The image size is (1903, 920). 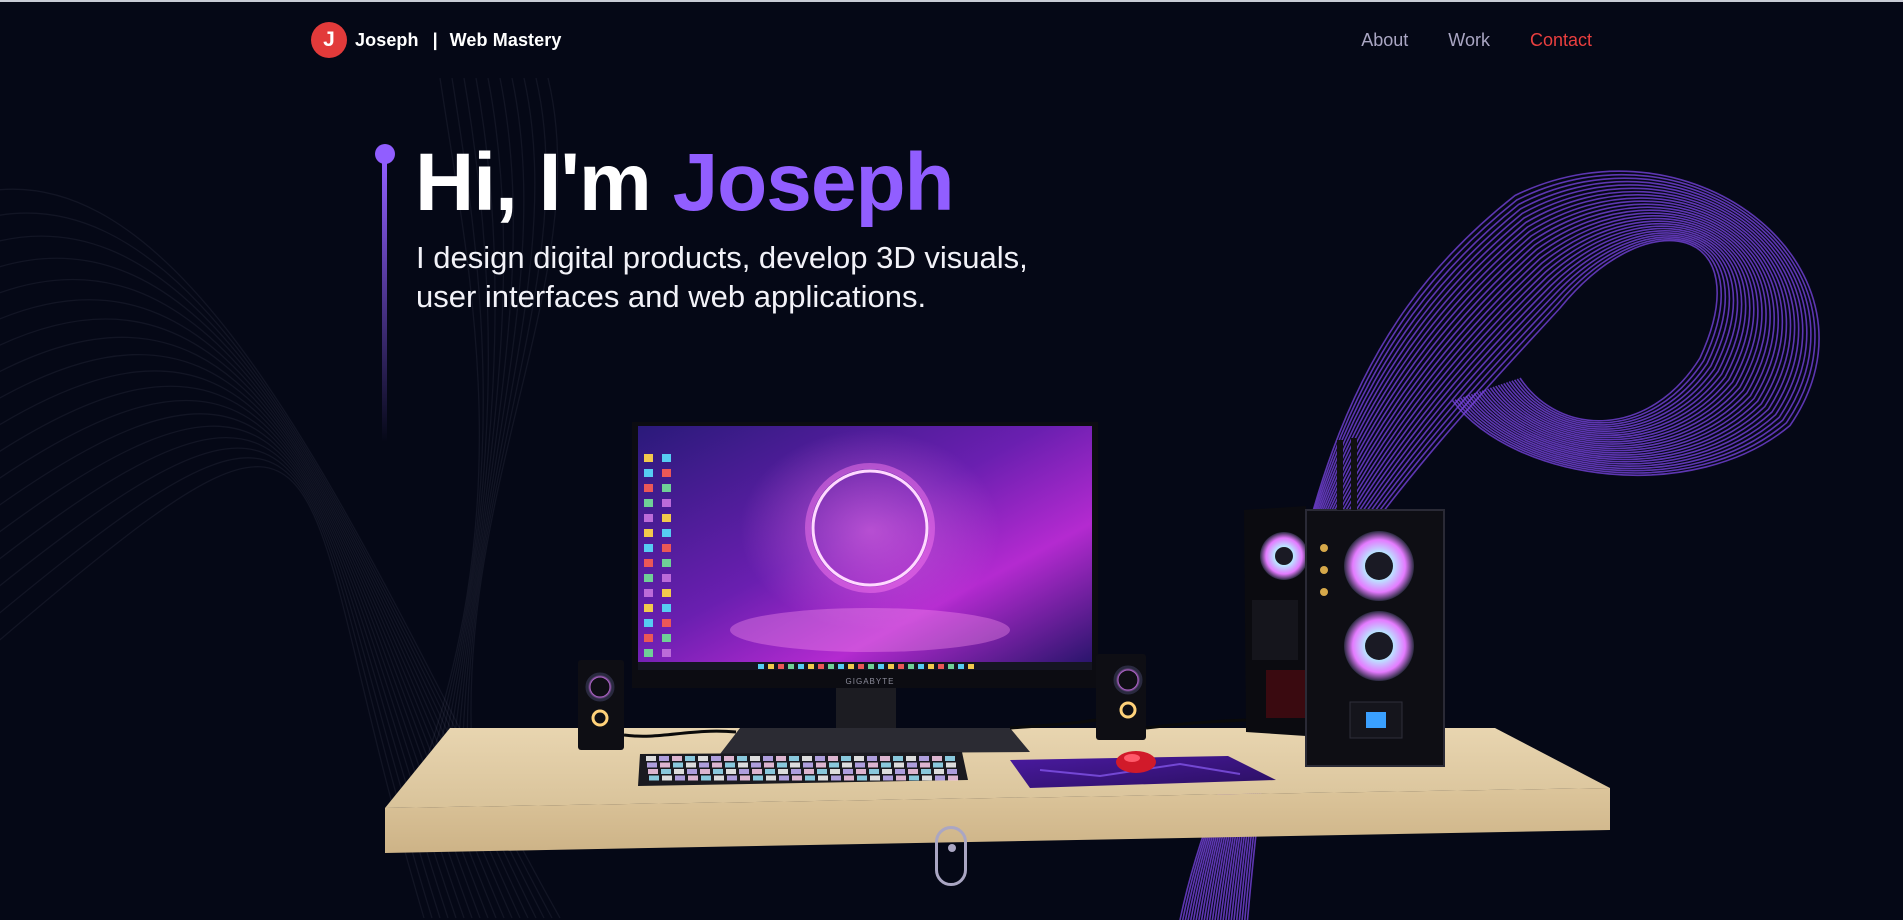 I want to click on logo-icon: J, so click(x=329, y=40).